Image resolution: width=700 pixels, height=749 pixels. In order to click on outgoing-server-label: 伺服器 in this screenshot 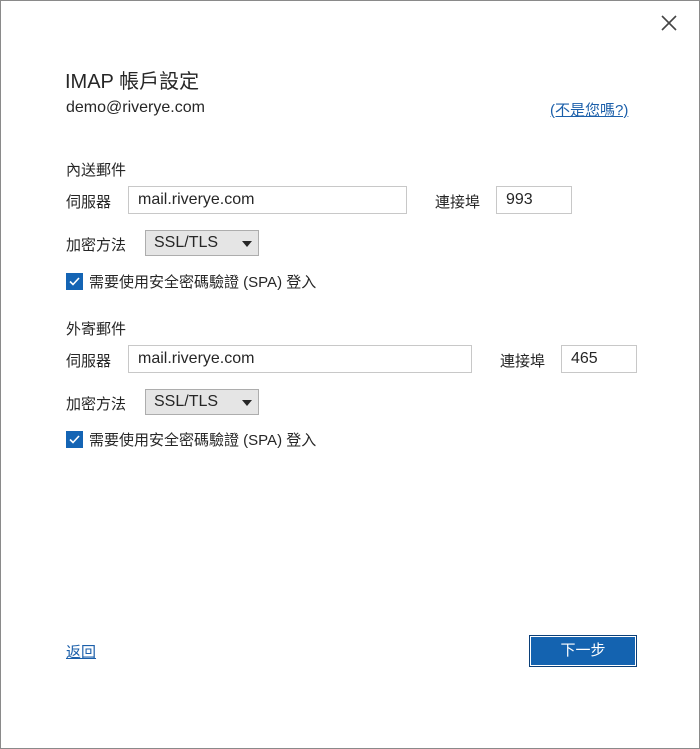, I will do `click(89, 361)`.